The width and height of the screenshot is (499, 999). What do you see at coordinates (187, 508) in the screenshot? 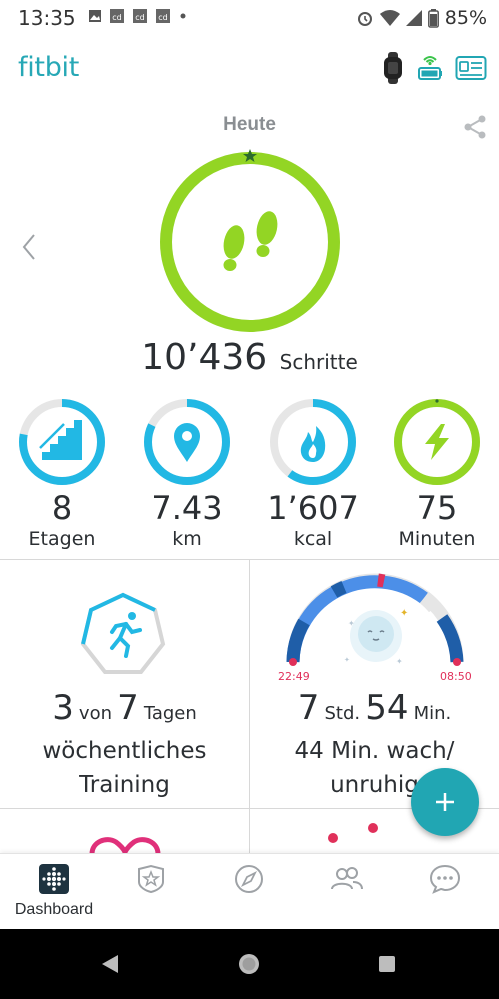
I see `distance-value: 7.43` at bounding box center [187, 508].